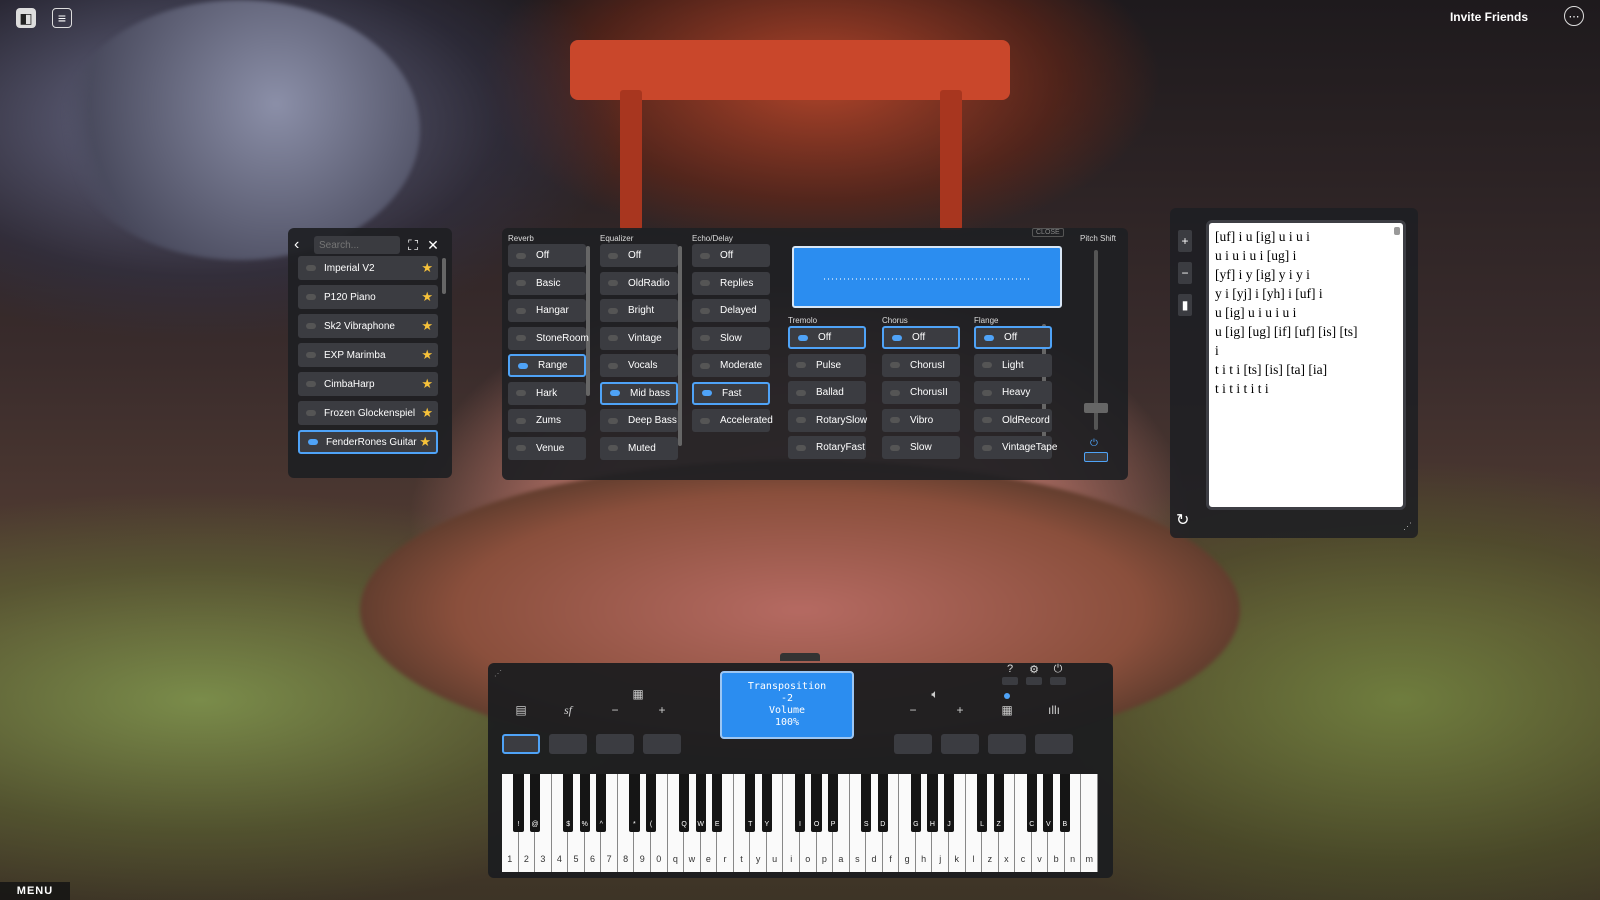 The height and width of the screenshot is (900, 1600). I want to click on gear-icon: ⚙, so click(1034, 669).